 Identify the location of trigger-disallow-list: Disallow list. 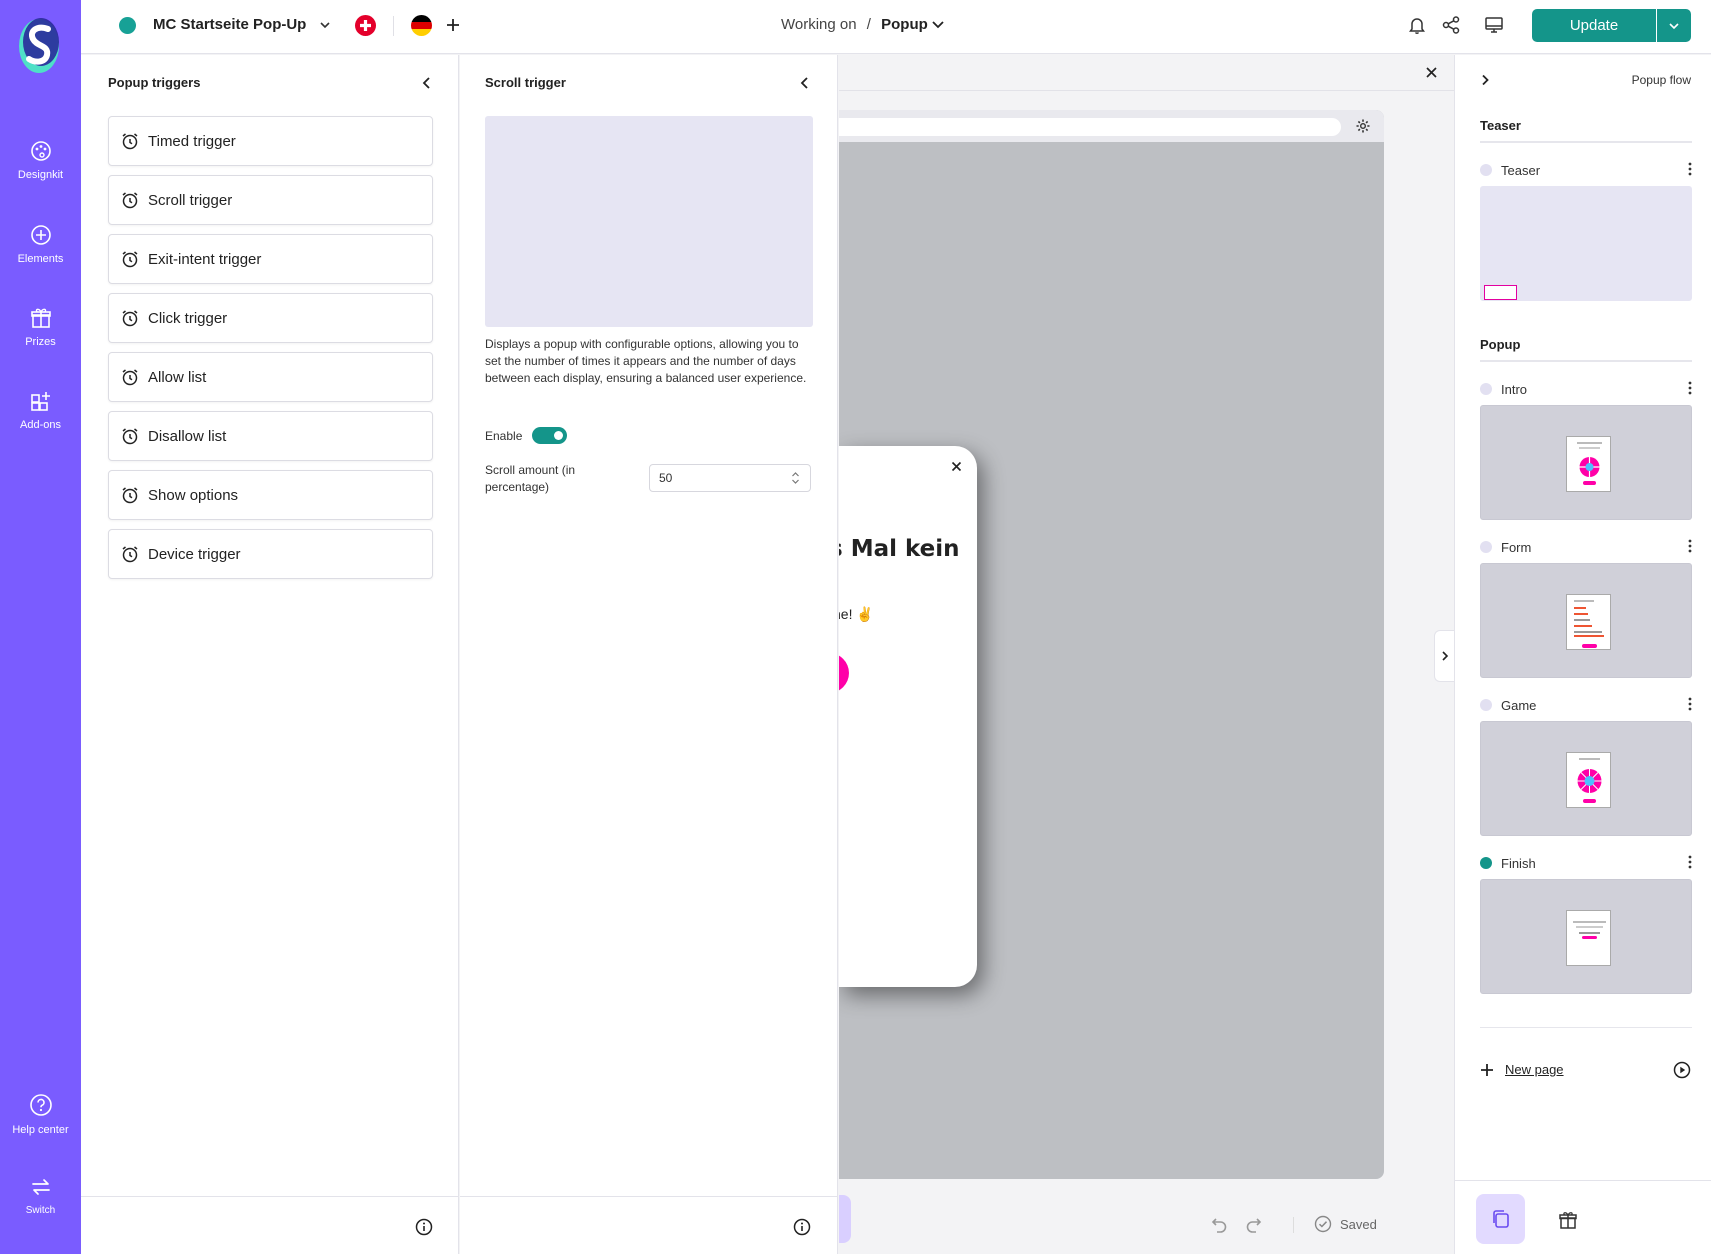
(270, 436).